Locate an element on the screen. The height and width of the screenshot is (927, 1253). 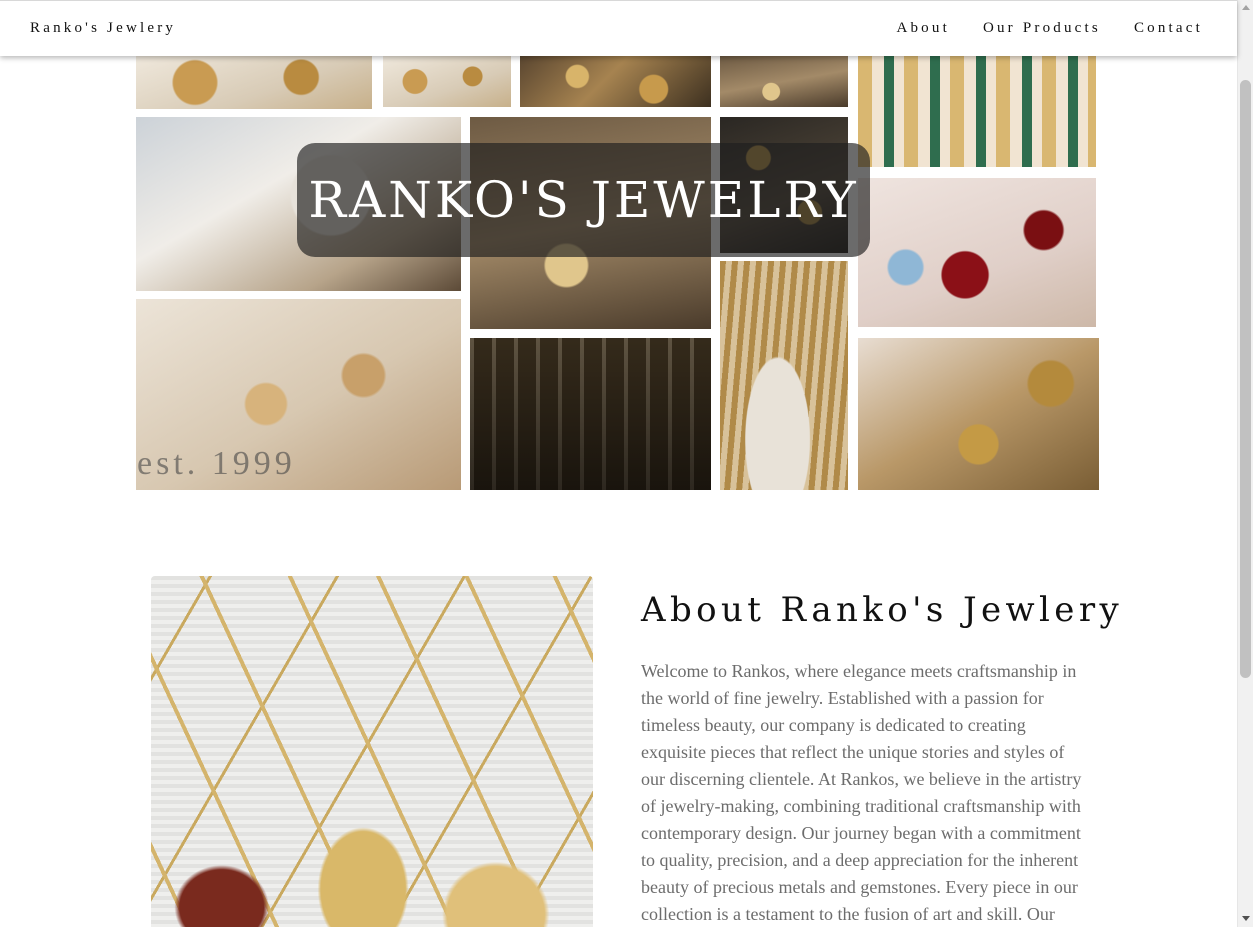
nav-link-our-products: Our Products is located at coordinates (1042, 28).